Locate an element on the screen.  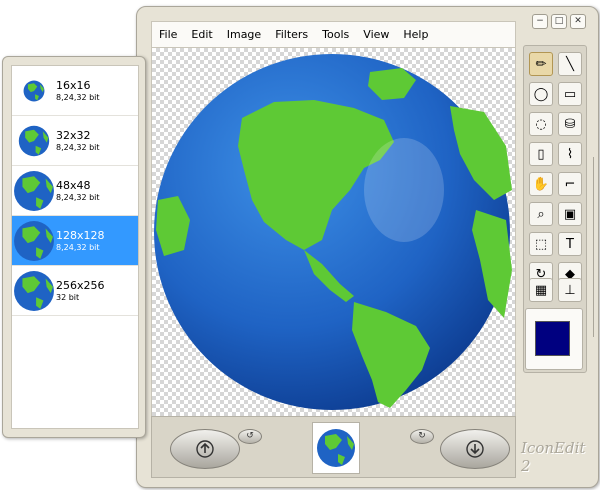
image-tool-icon: ▣ is located at coordinates (570, 214).